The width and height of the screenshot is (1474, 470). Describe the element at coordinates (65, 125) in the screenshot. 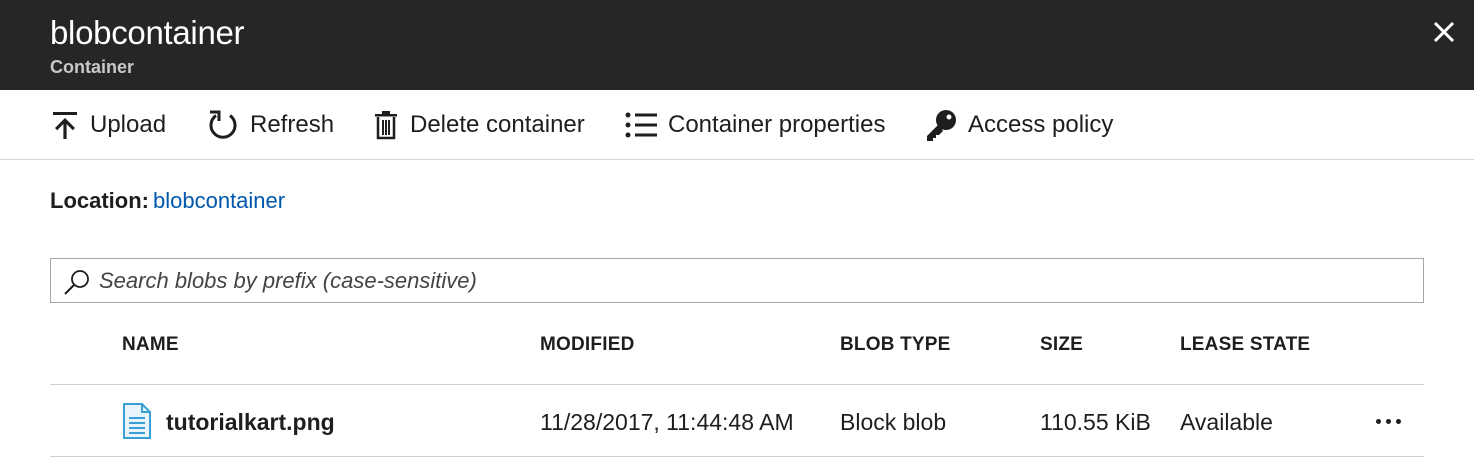

I see `upload-icon` at that location.